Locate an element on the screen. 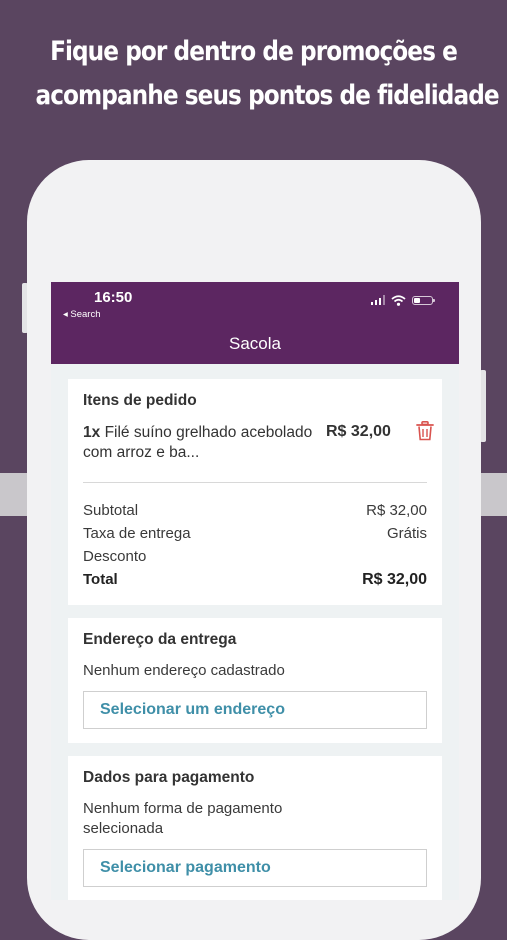 Image resolution: width=507 pixels, height=940 pixels. subtotal-label: Subtotal is located at coordinates (111, 510).